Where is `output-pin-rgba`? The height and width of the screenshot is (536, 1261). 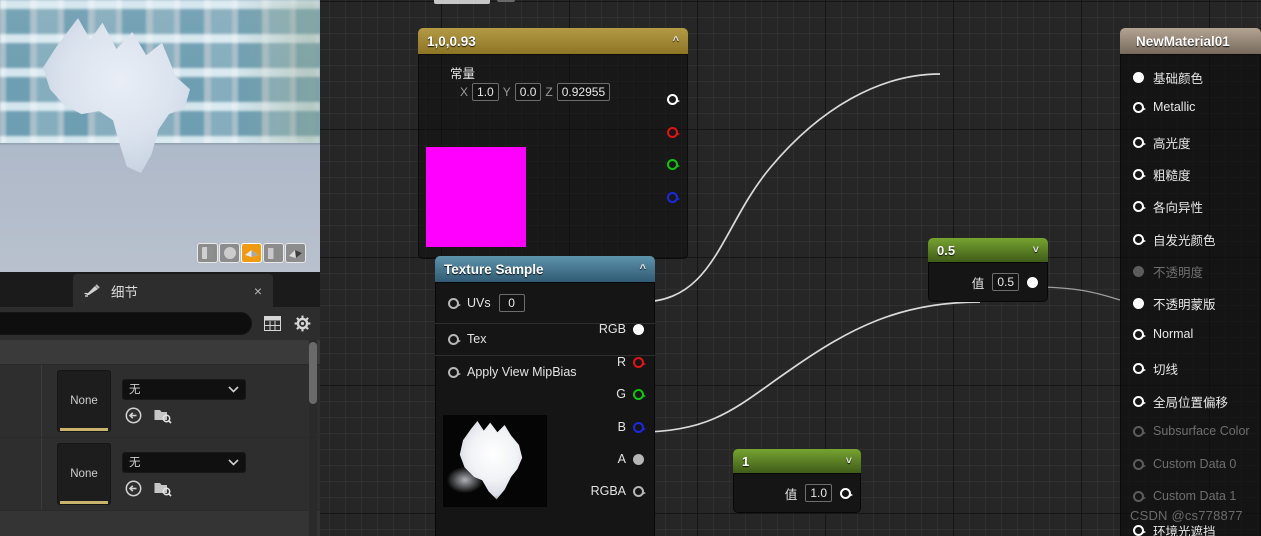
output-pin-rgba is located at coordinates (639, 491).